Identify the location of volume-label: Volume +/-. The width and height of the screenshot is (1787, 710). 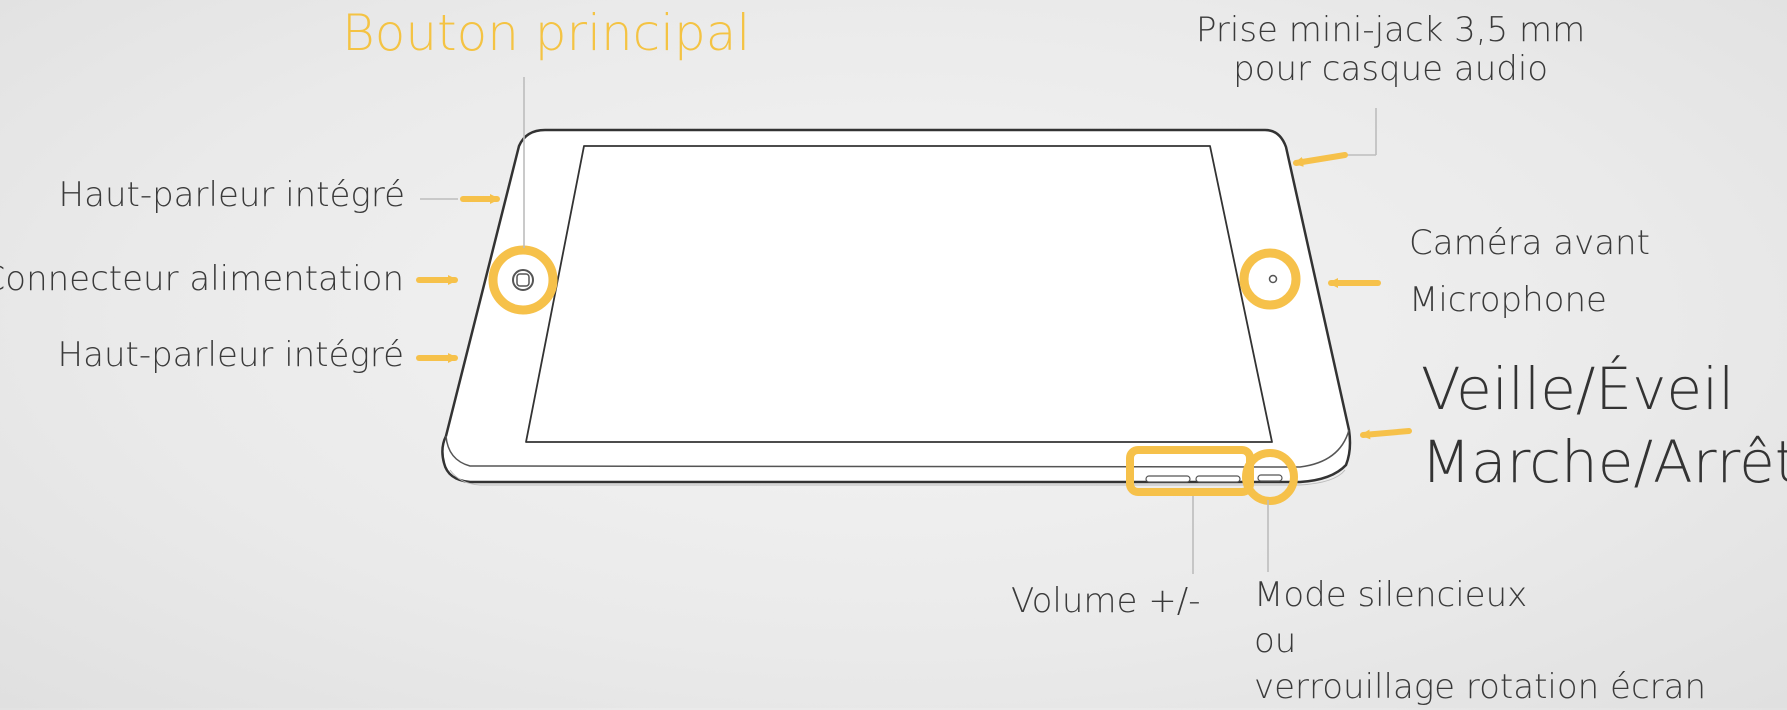
(1106, 601).